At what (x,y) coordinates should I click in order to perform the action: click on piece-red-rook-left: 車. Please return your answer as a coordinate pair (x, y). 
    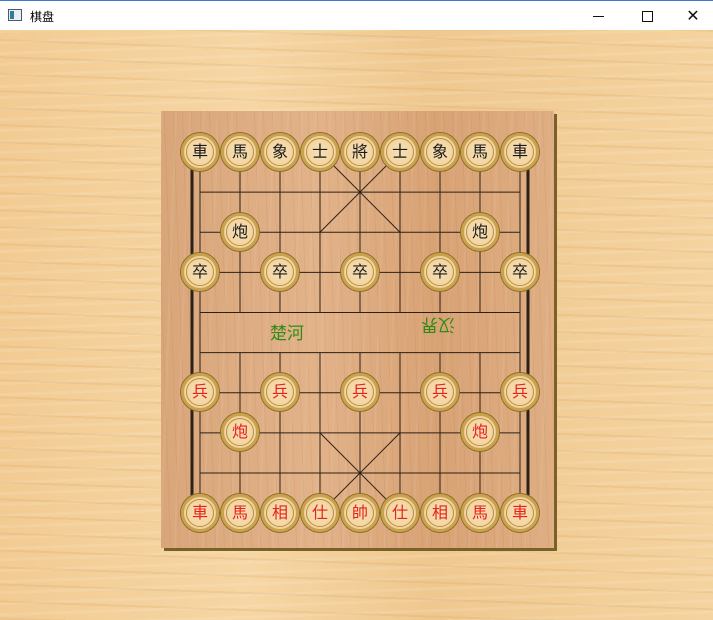
    Looking at the image, I should click on (200, 513).